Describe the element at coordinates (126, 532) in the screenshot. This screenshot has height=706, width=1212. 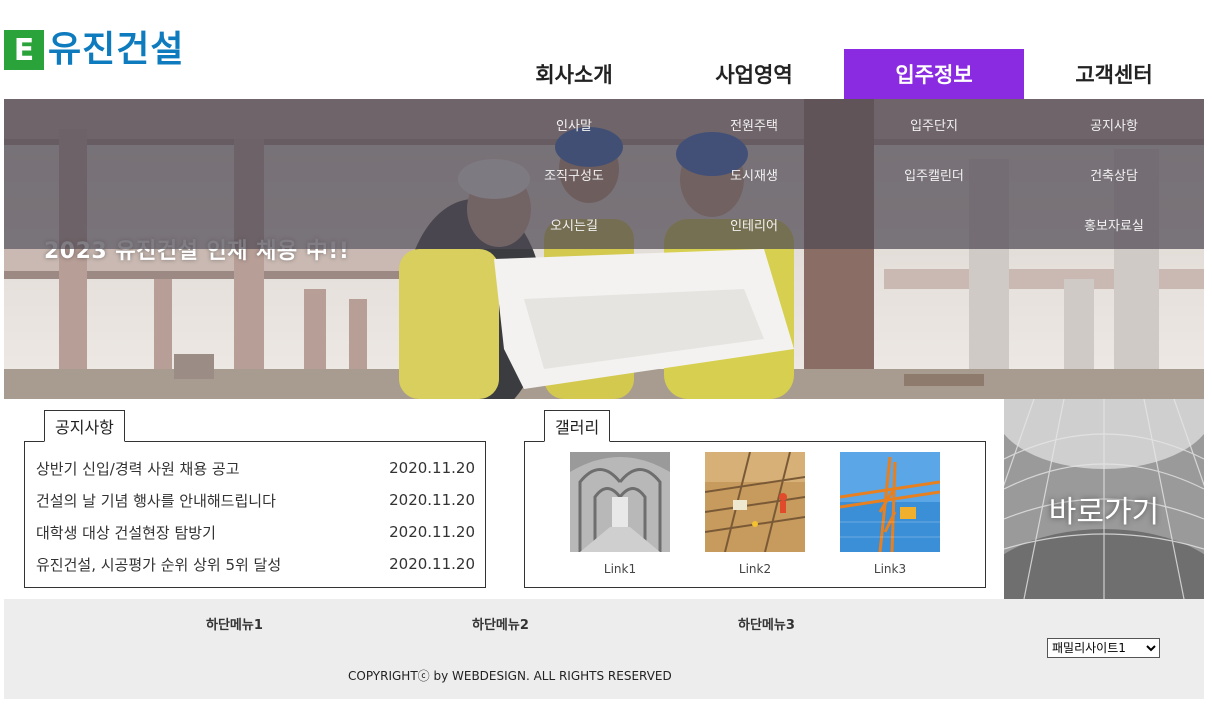
I see `notice-title: 대학생 대상 건설현장 탐방기` at that location.